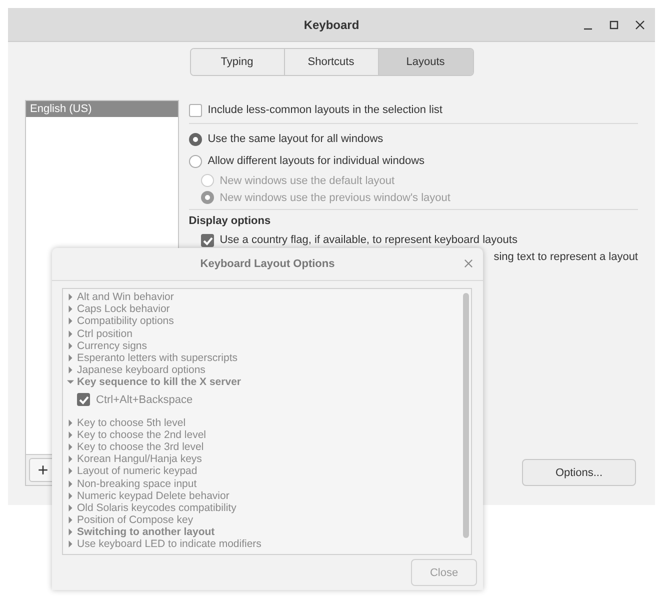 The image size is (662, 599). Describe the element at coordinates (325, 110) in the screenshot. I see `checkbox-label: Include less-common layouts in the selection list` at that location.